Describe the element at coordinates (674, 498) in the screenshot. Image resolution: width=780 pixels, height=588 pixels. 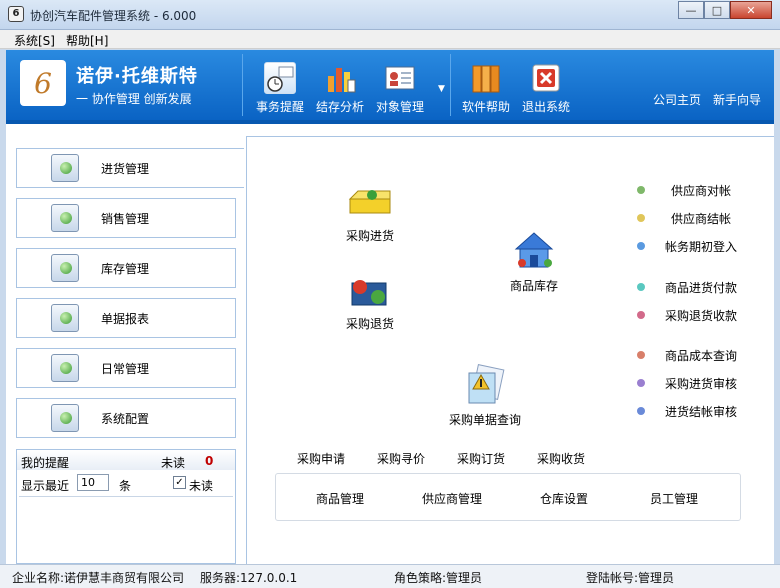
I see `employee-management-link: 员工管理` at that location.